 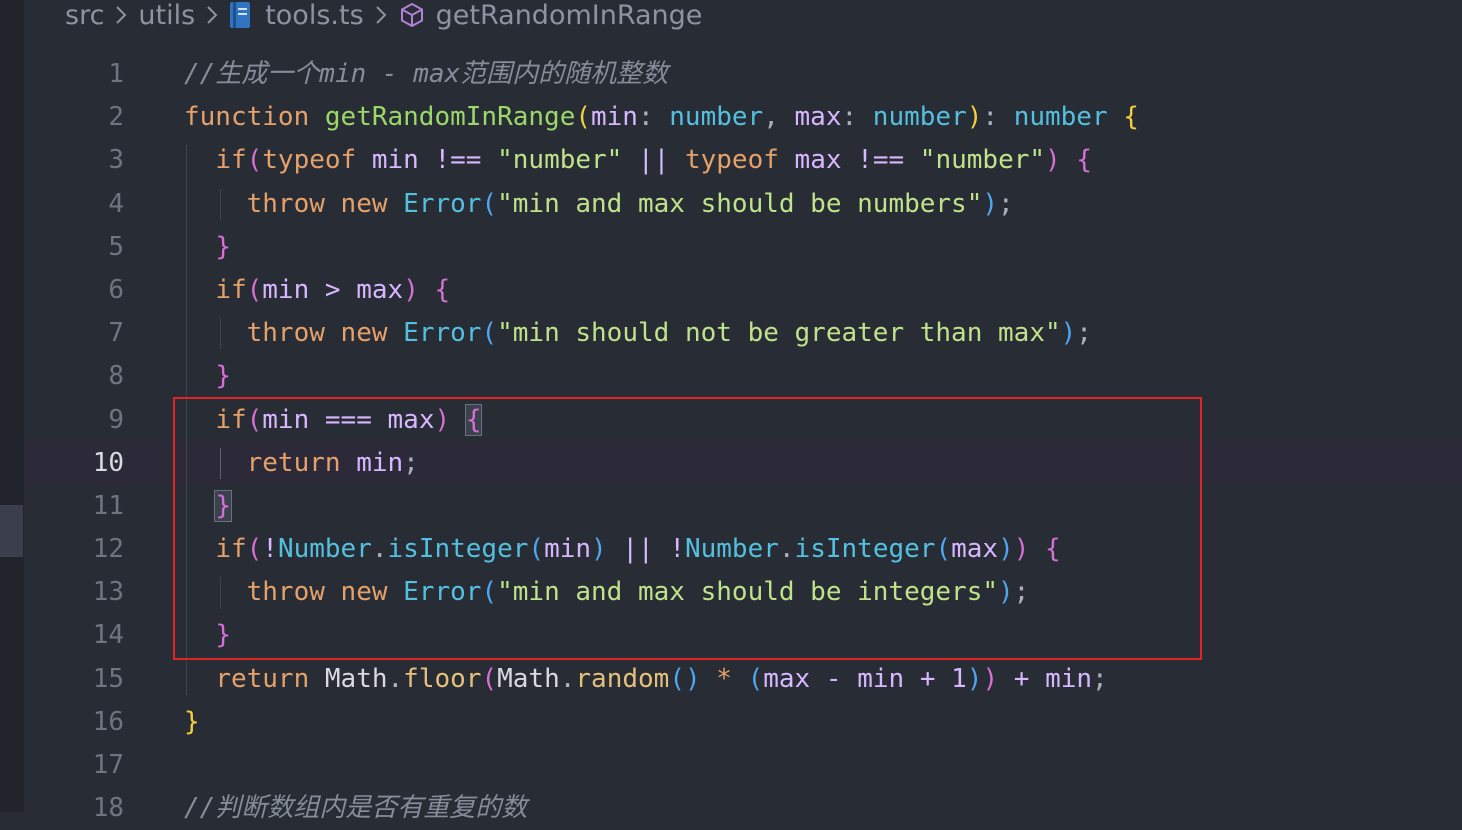 What do you see at coordinates (748, 592) in the screenshot?
I see `code-token: "min and max should be integers"` at bounding box center [748, 592].